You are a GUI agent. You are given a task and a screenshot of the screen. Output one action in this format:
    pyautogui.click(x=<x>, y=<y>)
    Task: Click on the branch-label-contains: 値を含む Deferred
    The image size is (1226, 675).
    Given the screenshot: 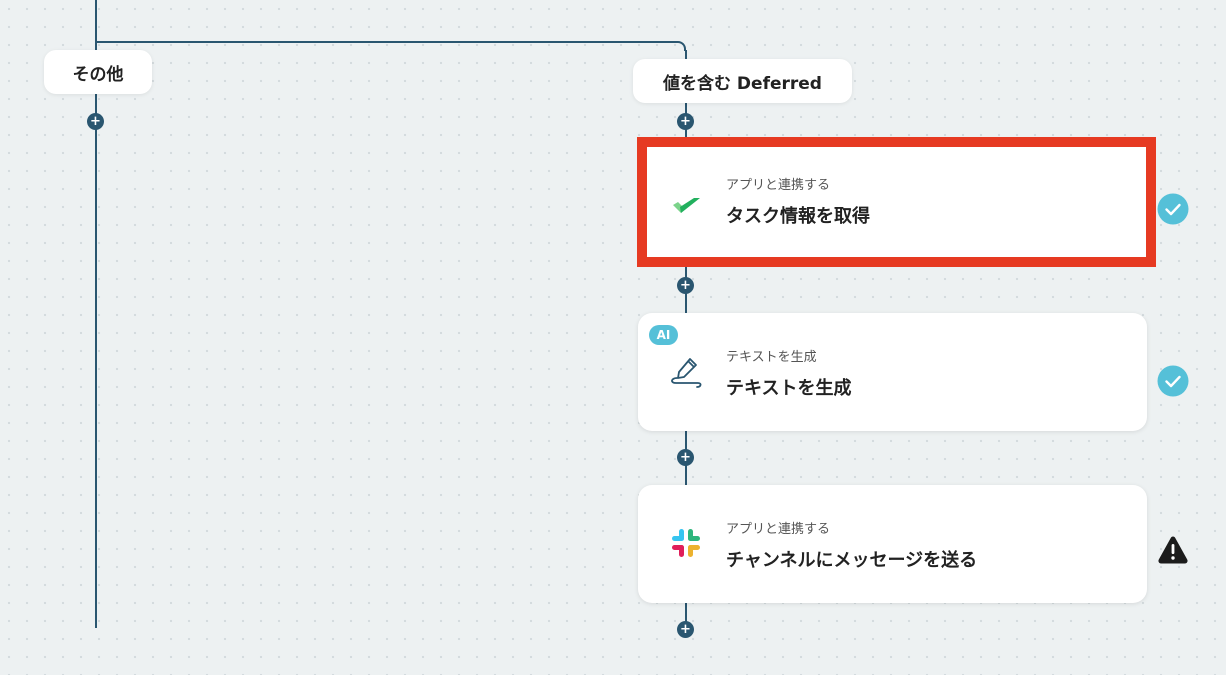 What is the action you would take?
    pyautogui.click(x=742, y=81)
    